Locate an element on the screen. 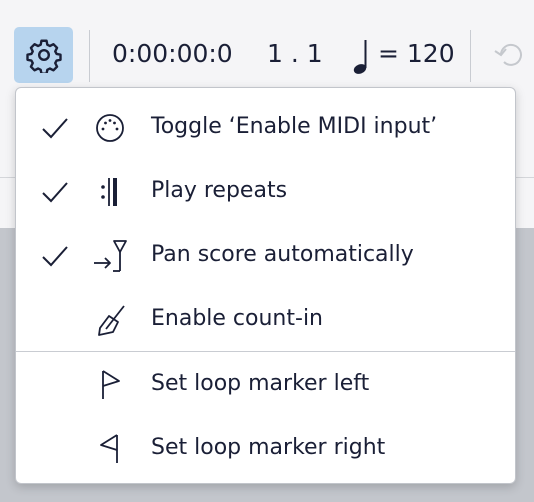 This screenshot has height=502, width=534. metronome-icon is located at coordinates (111, 320).